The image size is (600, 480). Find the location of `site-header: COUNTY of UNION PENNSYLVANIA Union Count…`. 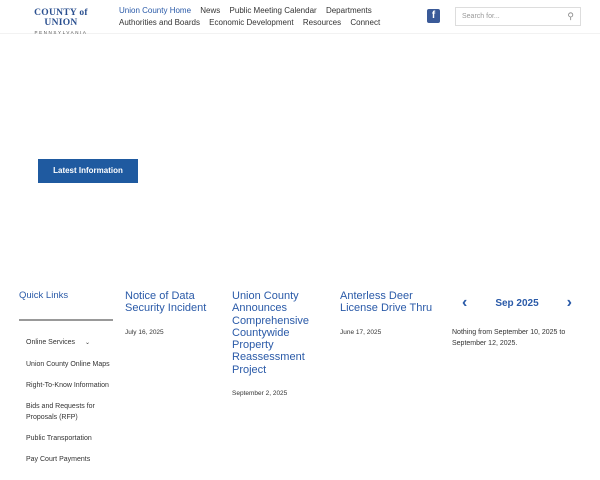

site-header: COUNTY of UNION PENNSYLVANIA Union Count… is located at coordinates (300, 17).